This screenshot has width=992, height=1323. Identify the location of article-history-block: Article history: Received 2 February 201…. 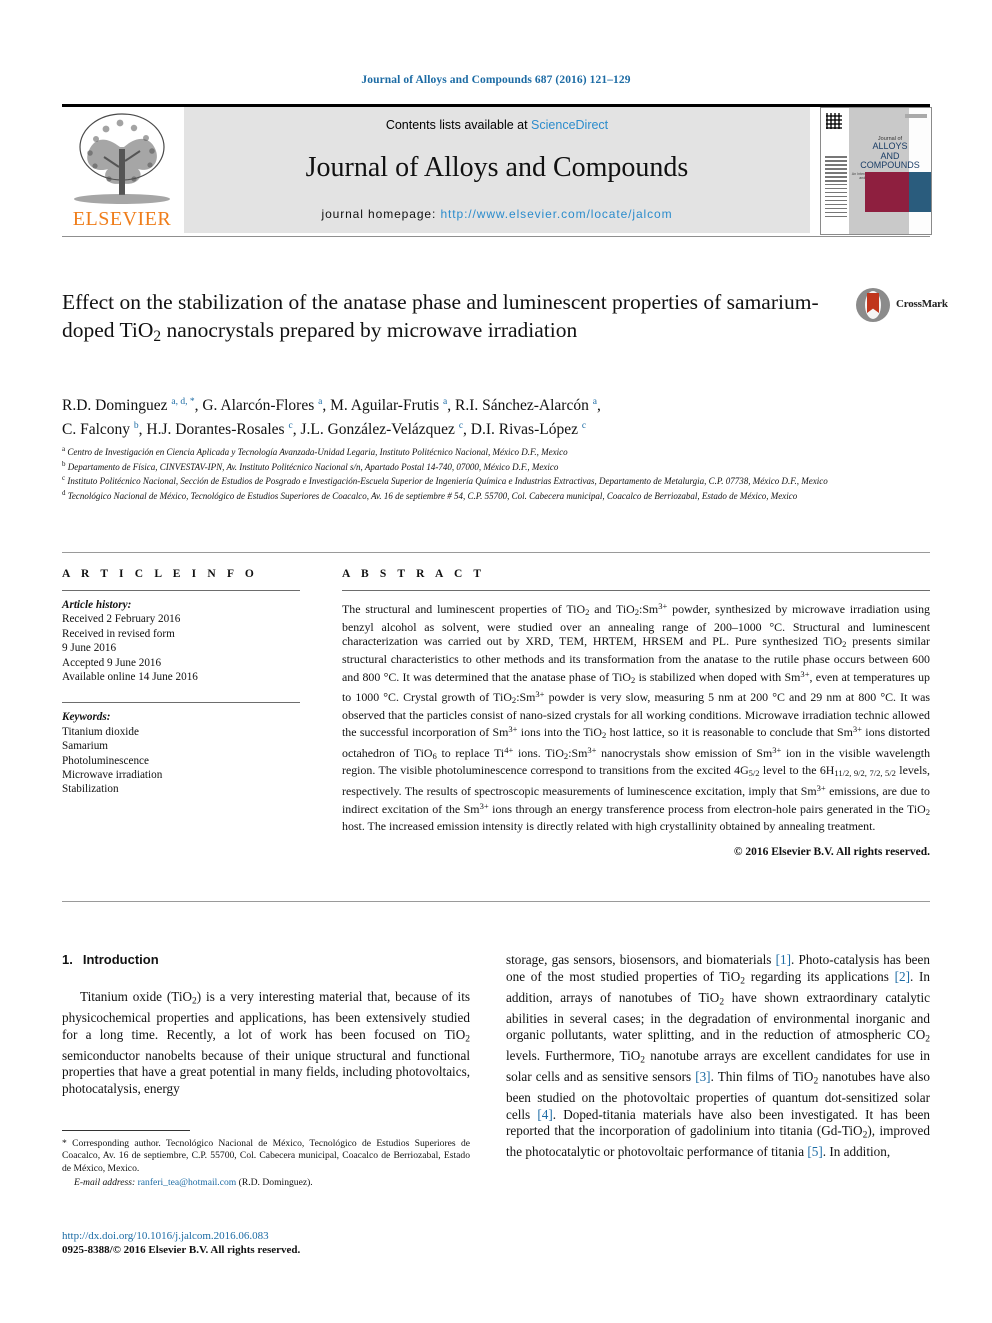
(187, 641).